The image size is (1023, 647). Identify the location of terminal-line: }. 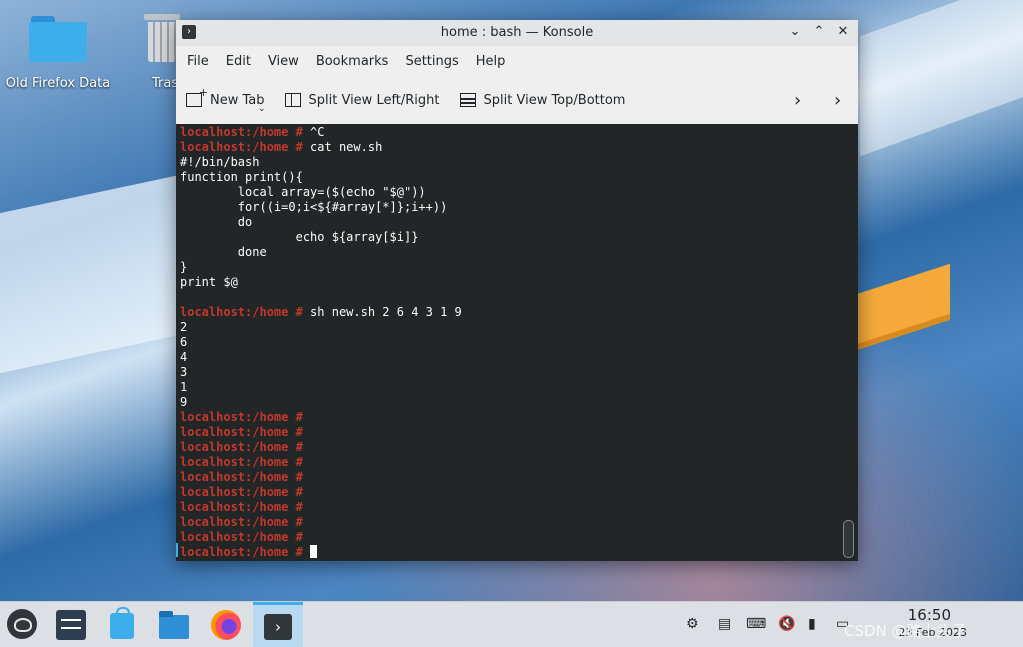
(519, 267).